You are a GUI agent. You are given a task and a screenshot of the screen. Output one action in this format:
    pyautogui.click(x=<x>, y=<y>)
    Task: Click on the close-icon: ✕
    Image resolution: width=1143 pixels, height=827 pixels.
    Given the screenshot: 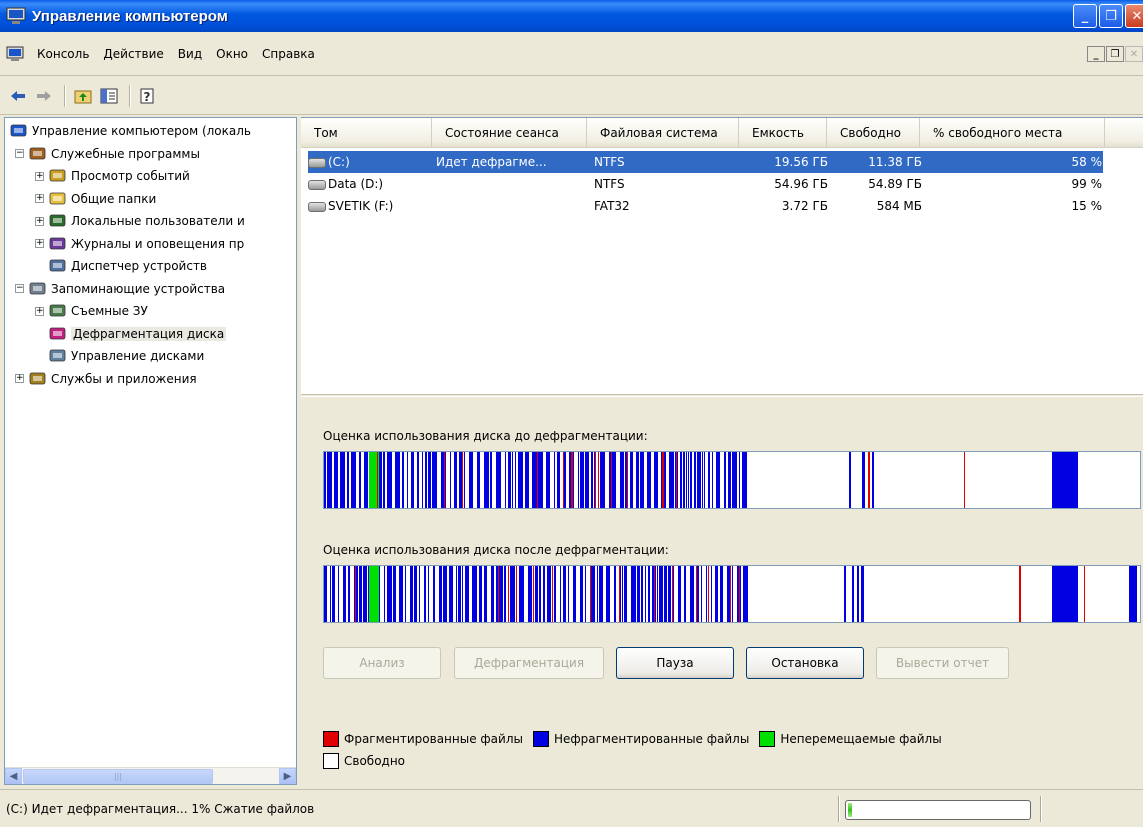 What is the action you would take?
    pyautogui.click(x=1137, y=16)
    